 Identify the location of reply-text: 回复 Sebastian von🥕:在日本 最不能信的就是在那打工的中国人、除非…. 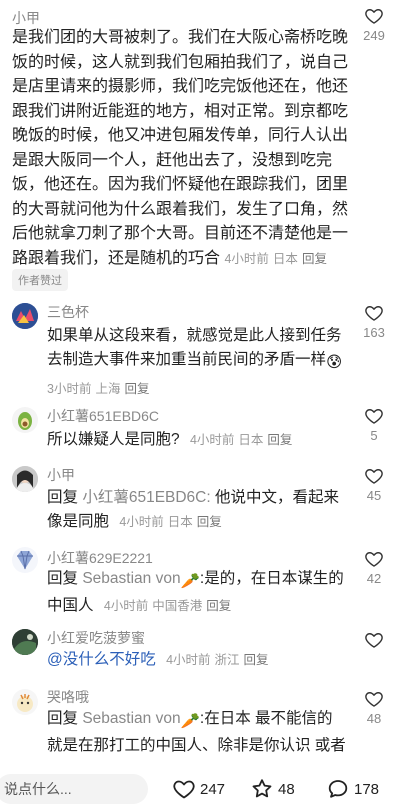
(197, 732).